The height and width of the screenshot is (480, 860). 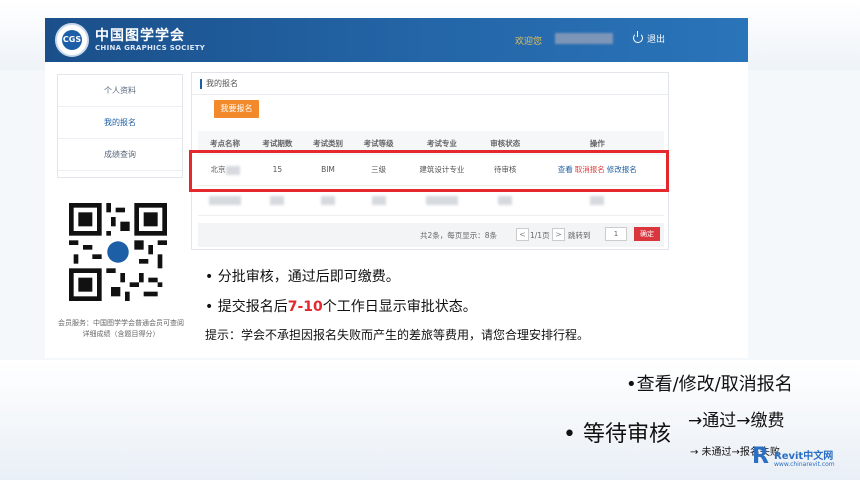 What do you see at coordinates (236, 109) in the screenshot?
I see `apply-button: 我要报名` at bounding box center [236, 109].